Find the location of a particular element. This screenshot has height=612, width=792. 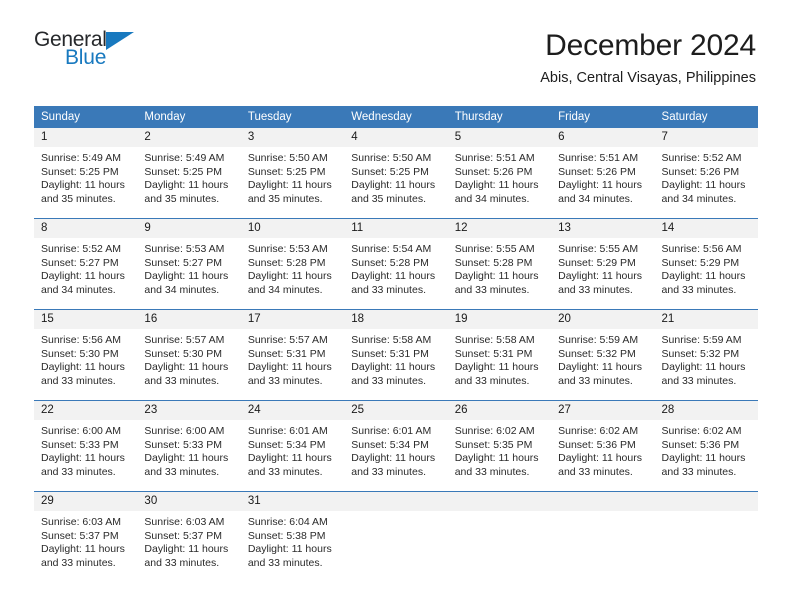

sunrise-text: Sunrise: 5:58 AM is located at coordinates (391, 340).